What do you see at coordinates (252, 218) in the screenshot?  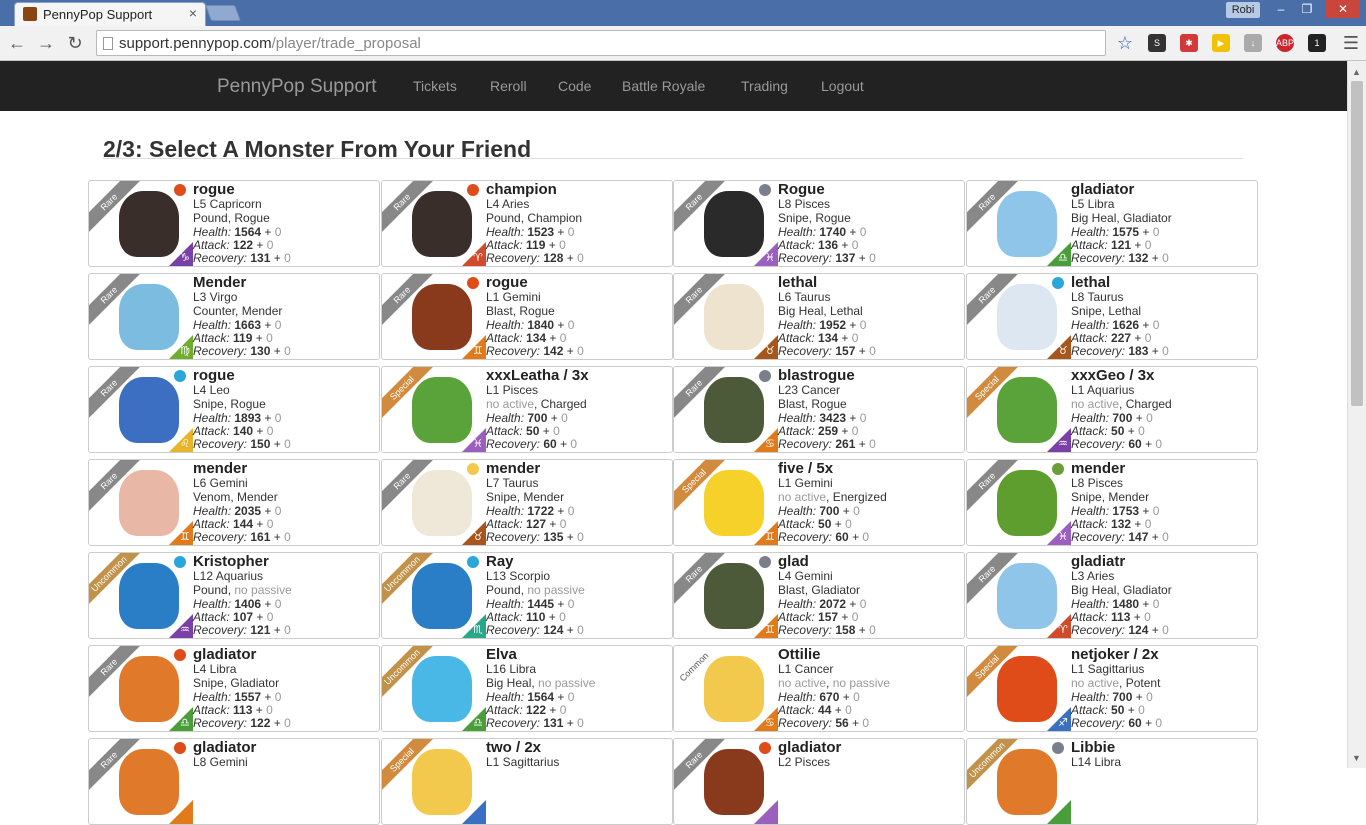 I see `passive-ability: Rogue` at bounding box center [252, 218].